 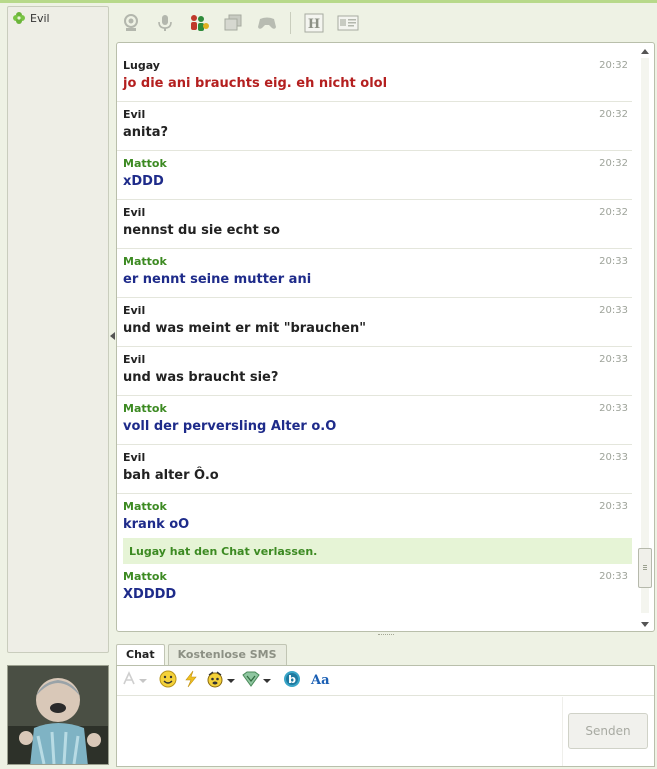 What do you see at coordinates (245, 328) in the screenshot?
I see `message-text: und was meint er mit "brauchen"` at bounding box center [245, 328].